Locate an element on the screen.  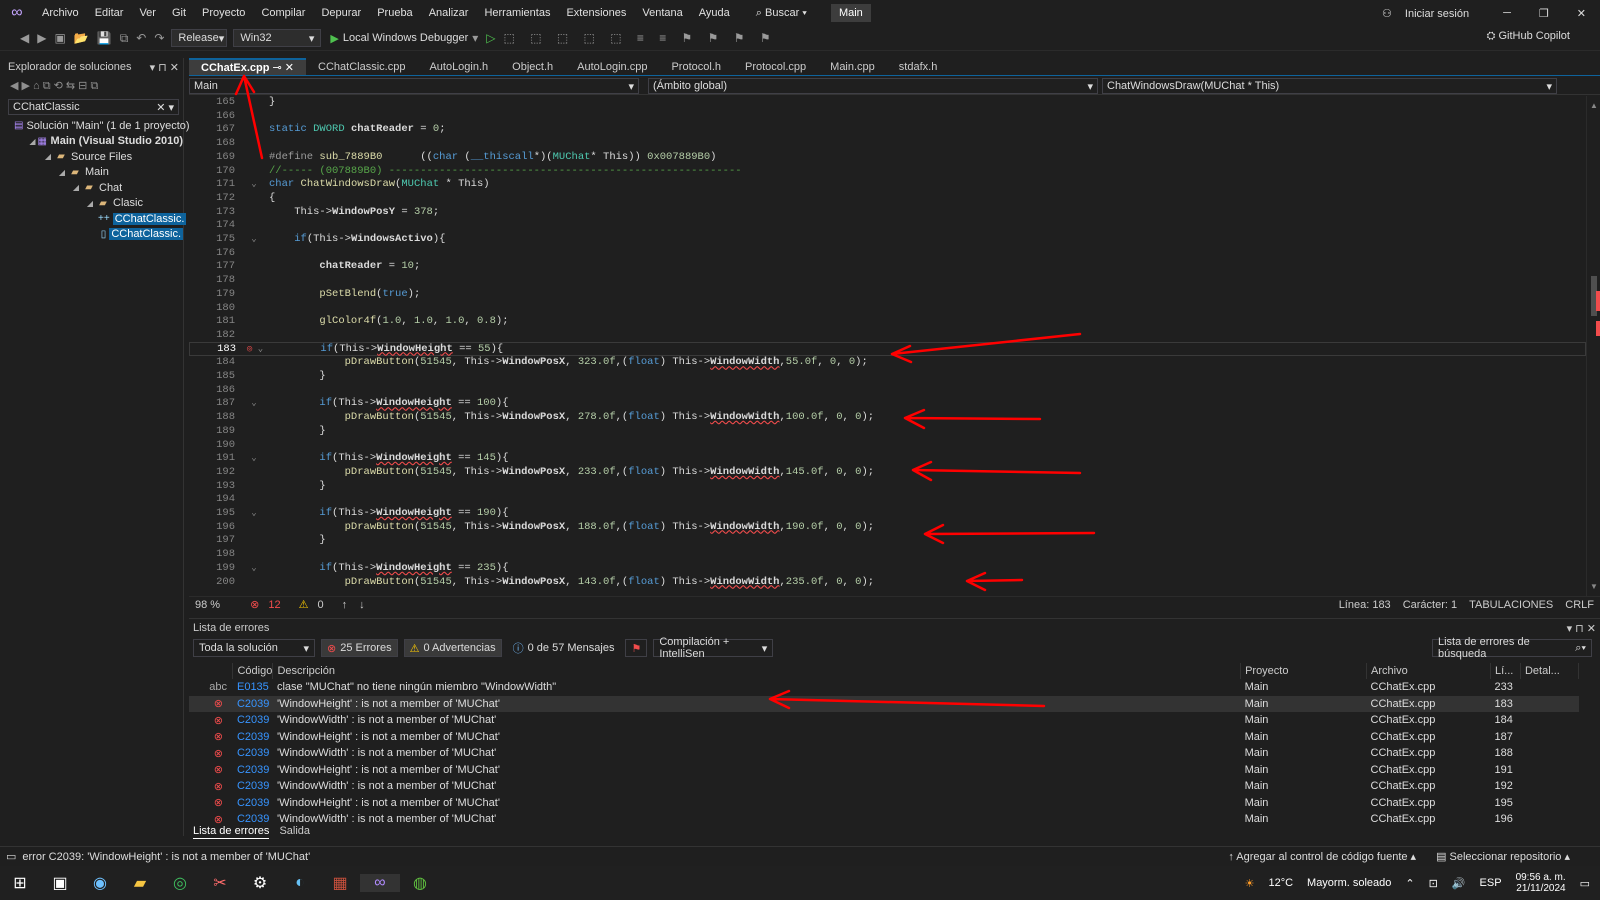
filter-icon: ⚑ is located at coordinates (636, 648).